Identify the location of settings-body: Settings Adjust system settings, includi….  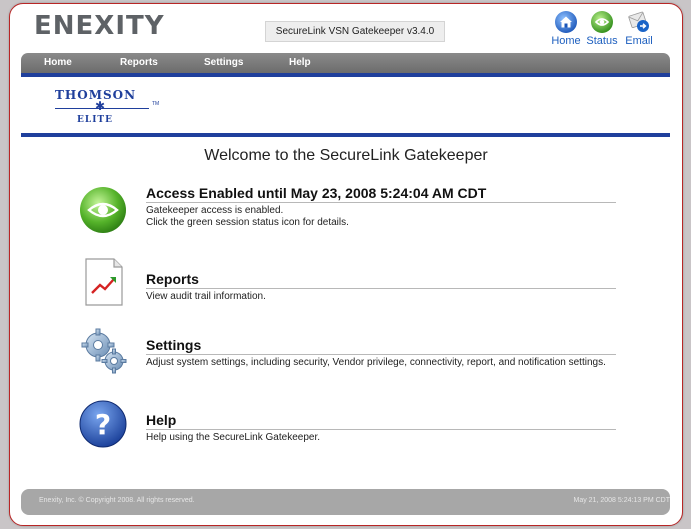
(381, 353).